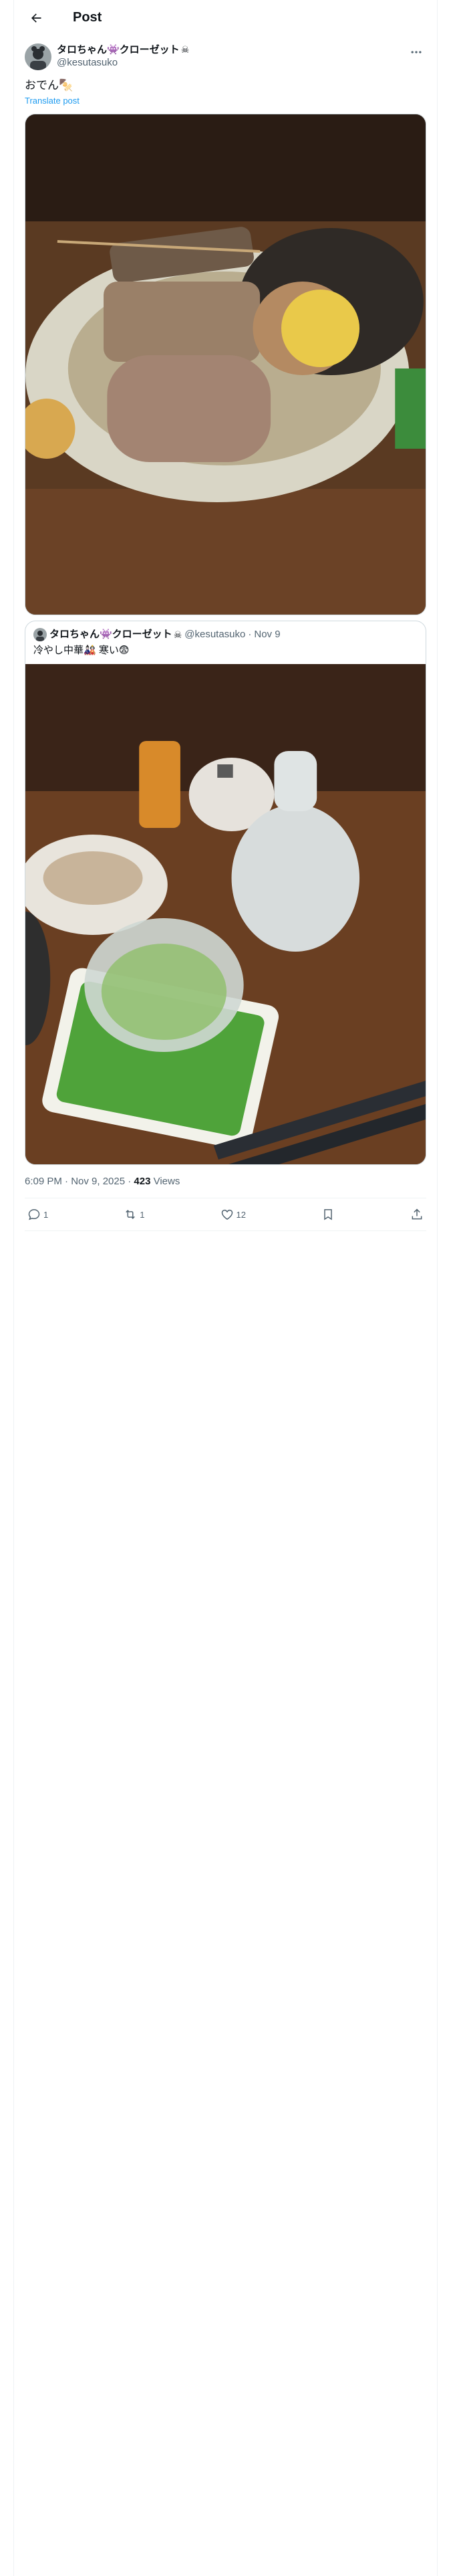 This screenshot has height=2576, width=451. What do you see at coordinates (267, 634) in the screenshot?
I see `quoted-date: Nov 9` at bounding box center [267, 634].